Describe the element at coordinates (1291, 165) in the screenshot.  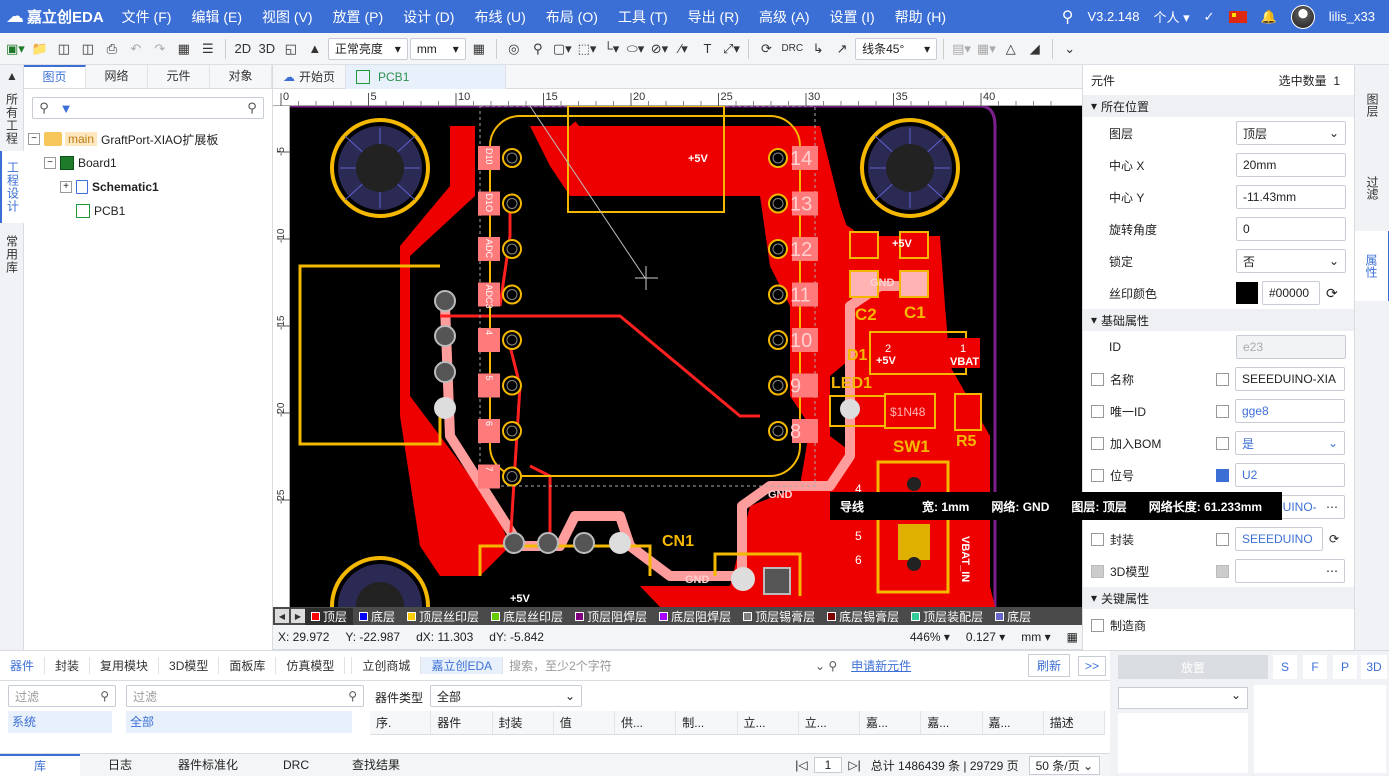
I see `center-x-input: 20mm` at that location.